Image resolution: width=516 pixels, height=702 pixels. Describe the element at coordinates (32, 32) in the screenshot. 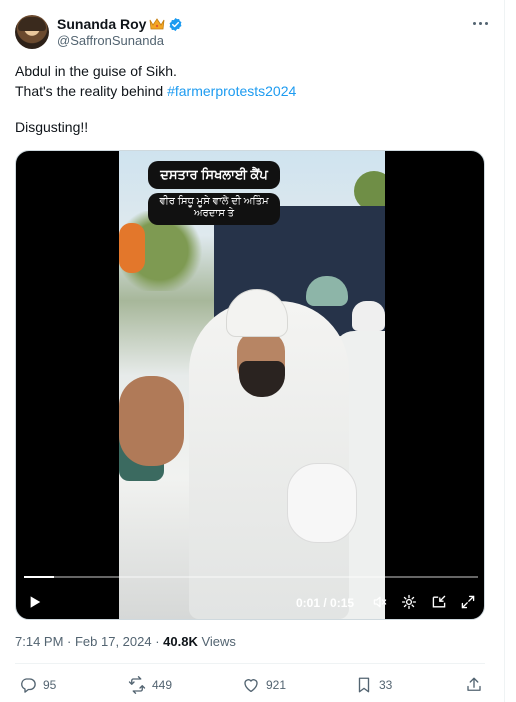

I see `profile-avatar` at that location.